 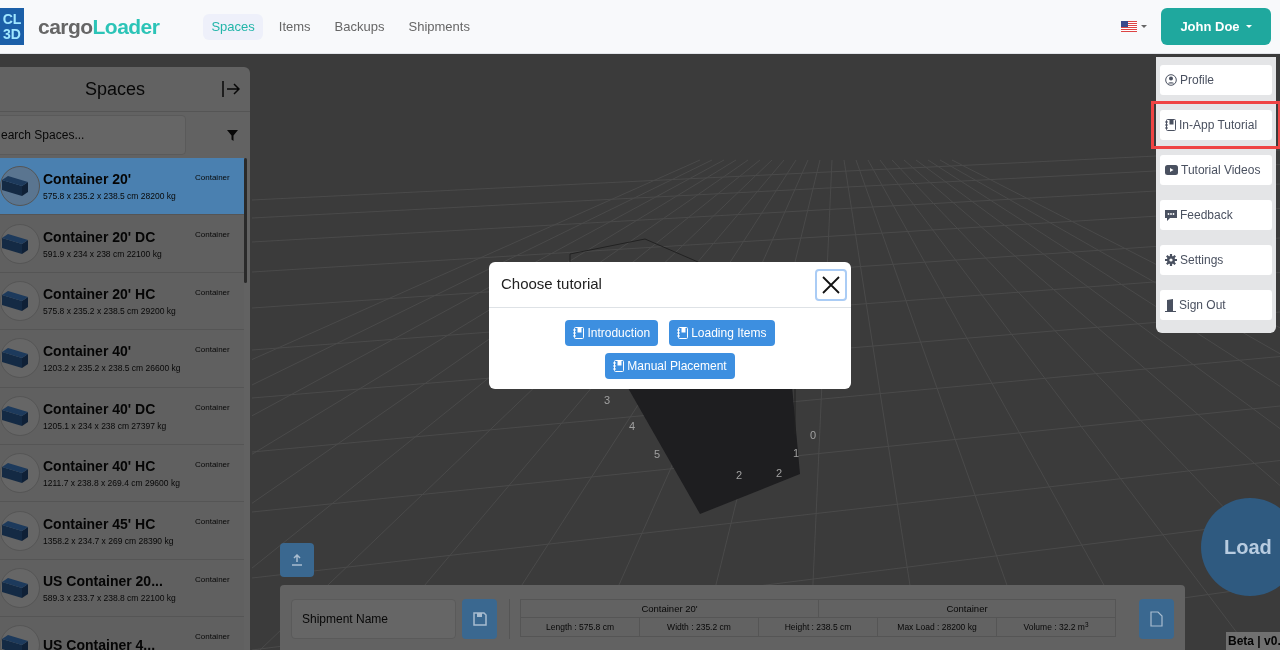 I want to click on comment-icon, so click(x=1171, y=215).